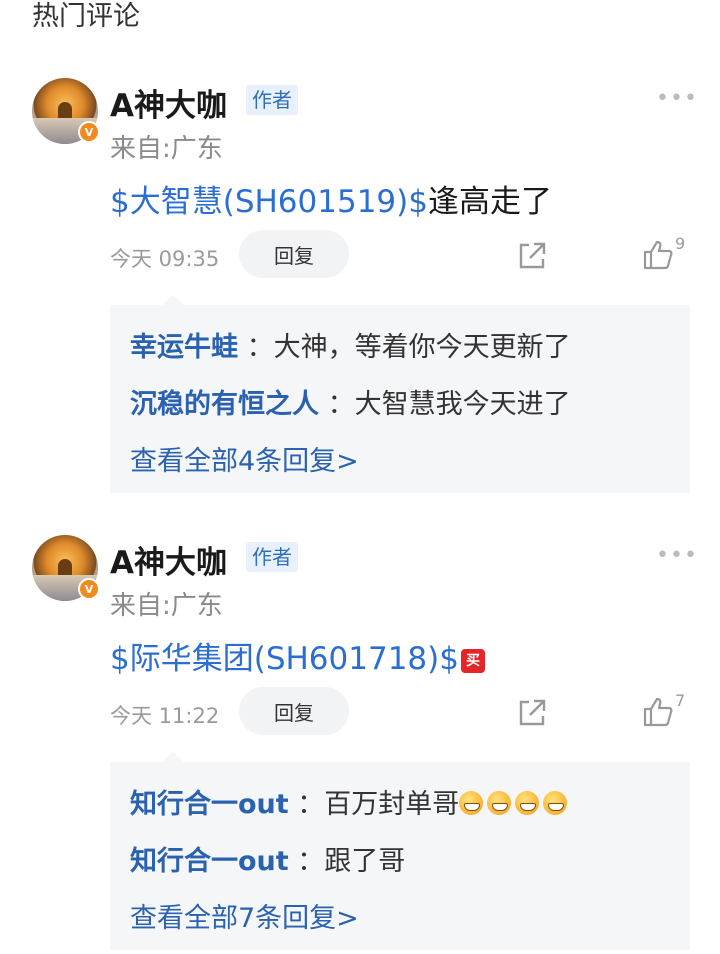 This screenshot has height=954, width=720. What do you see at coordinates (680, 700) in the screenshot?
I see `like-count: 7` at bounding box center [680, 700].